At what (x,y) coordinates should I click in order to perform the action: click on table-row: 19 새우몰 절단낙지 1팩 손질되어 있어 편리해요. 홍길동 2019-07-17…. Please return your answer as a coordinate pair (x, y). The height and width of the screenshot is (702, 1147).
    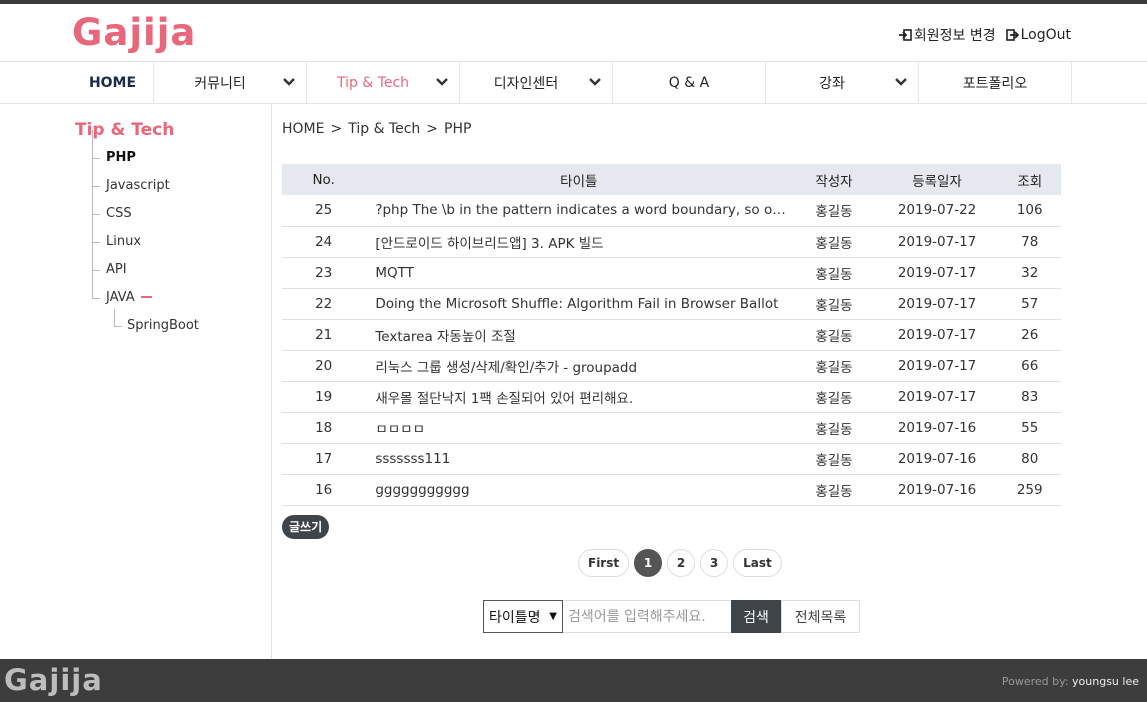
    Looking at the image, I should click on (671, 397).